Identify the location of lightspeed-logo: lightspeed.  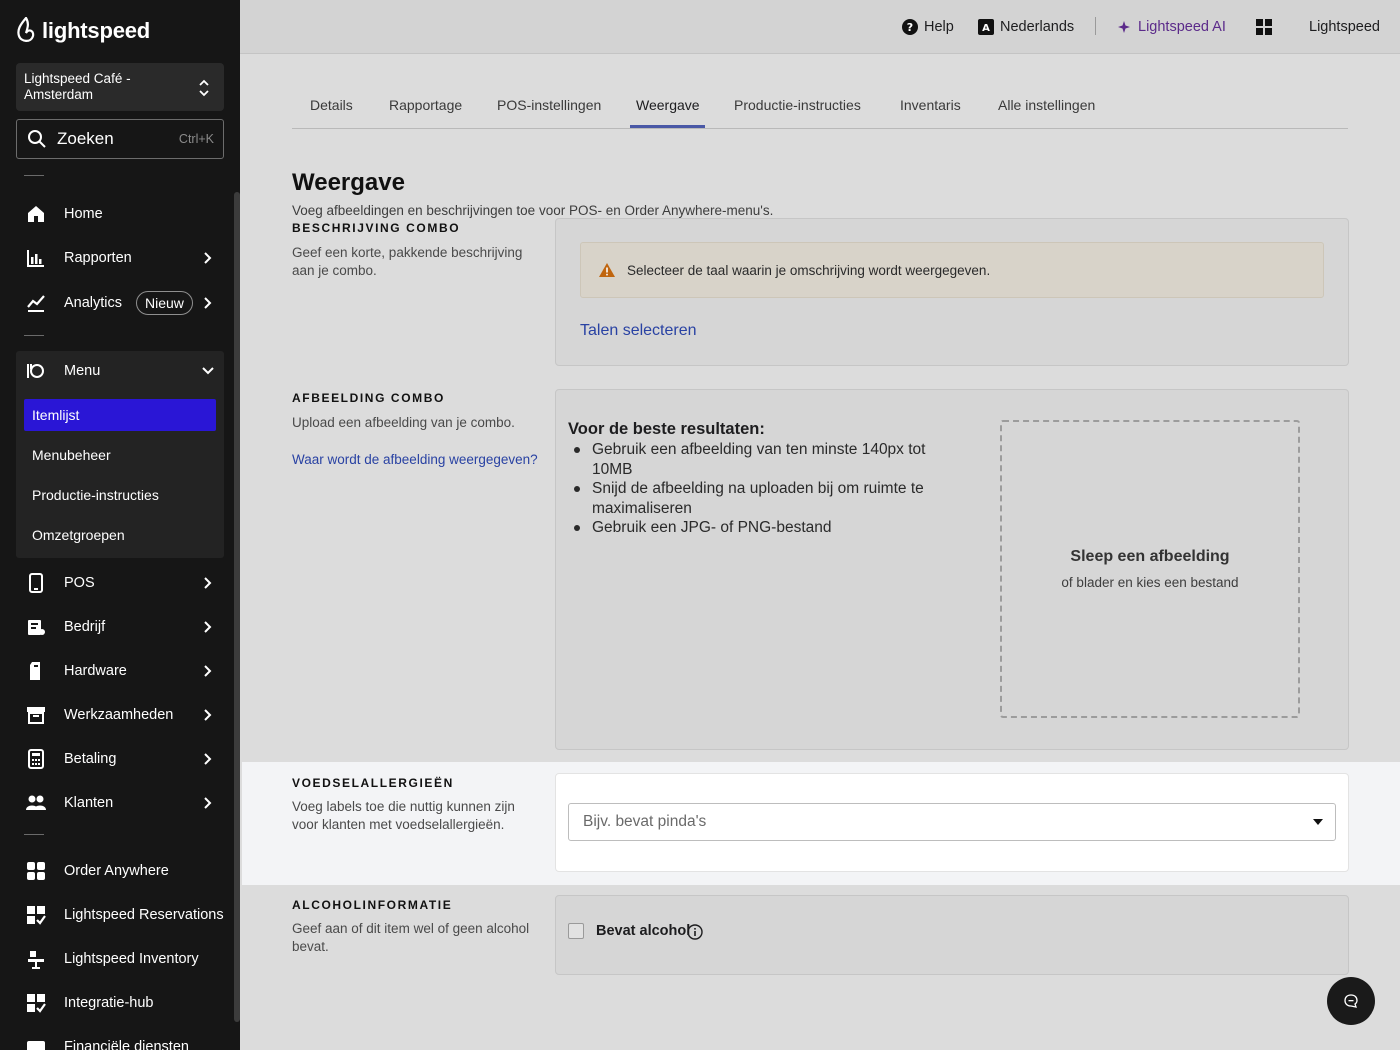
(83, 31).